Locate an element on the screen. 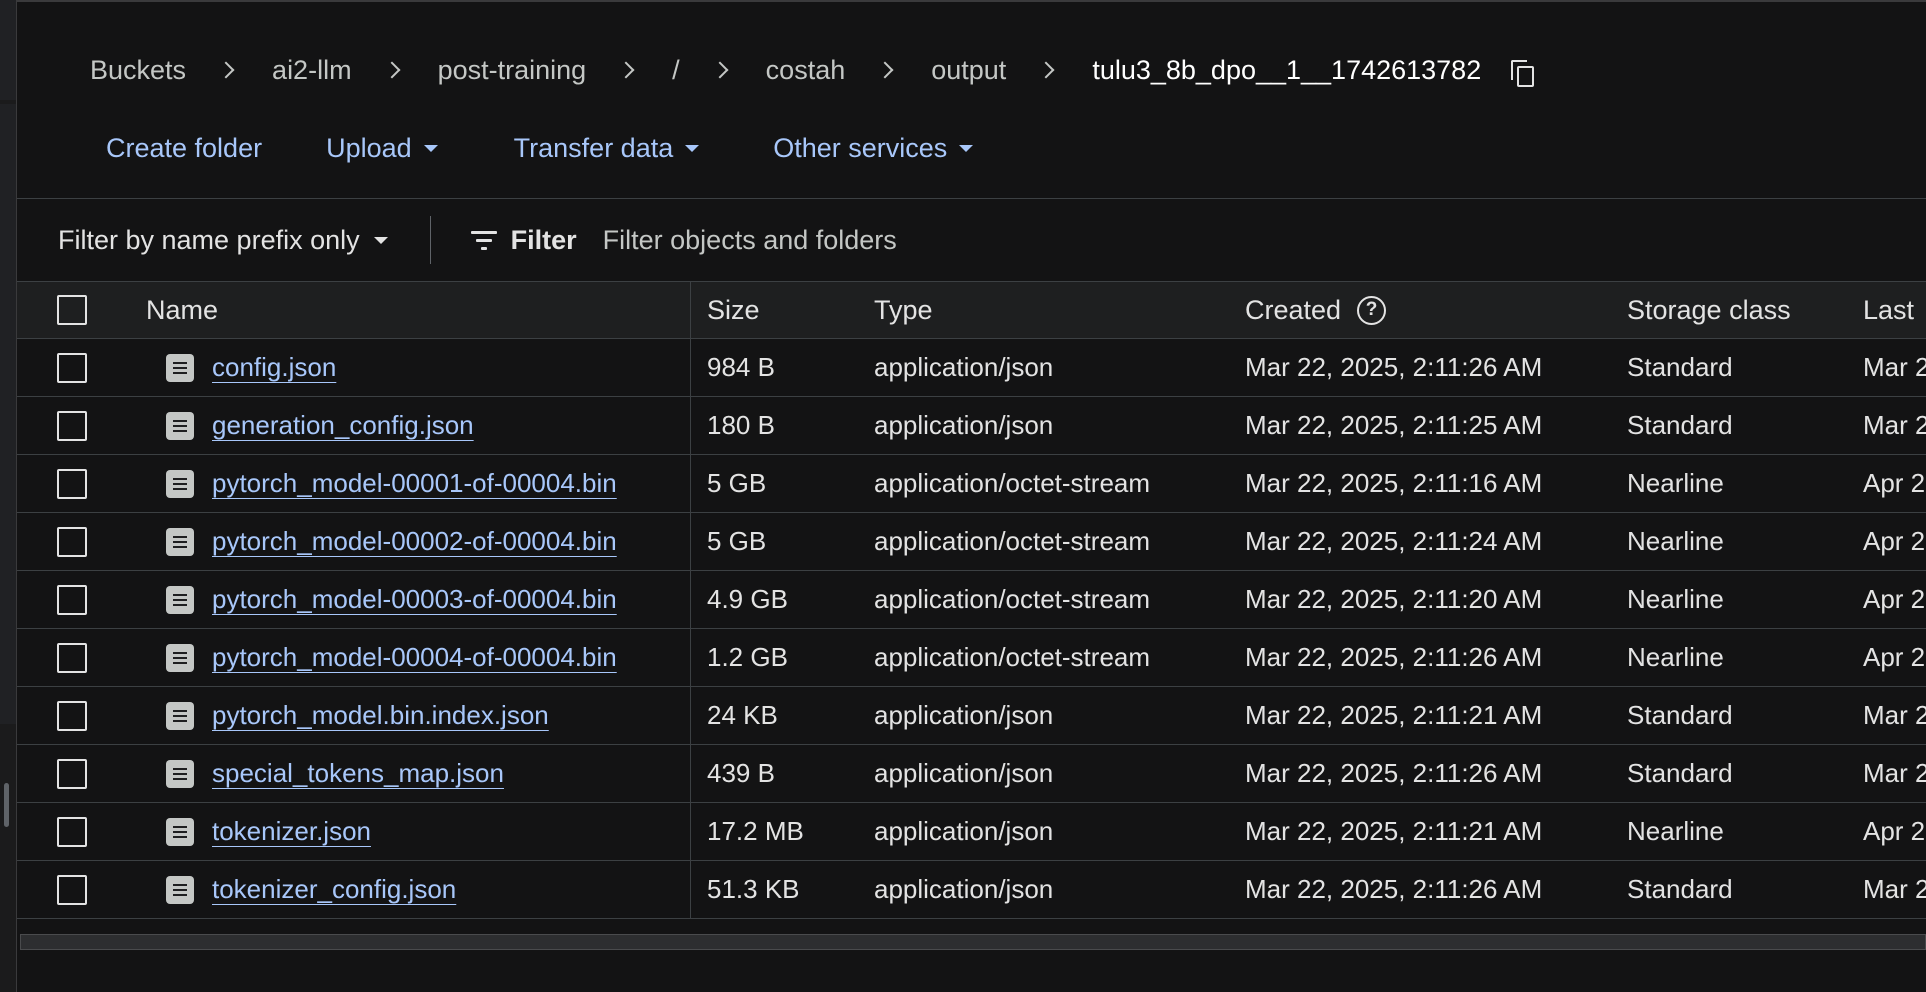  file-name-link: pytorch_model-00004-of-00004.bin is located at coordinates (414, 657).